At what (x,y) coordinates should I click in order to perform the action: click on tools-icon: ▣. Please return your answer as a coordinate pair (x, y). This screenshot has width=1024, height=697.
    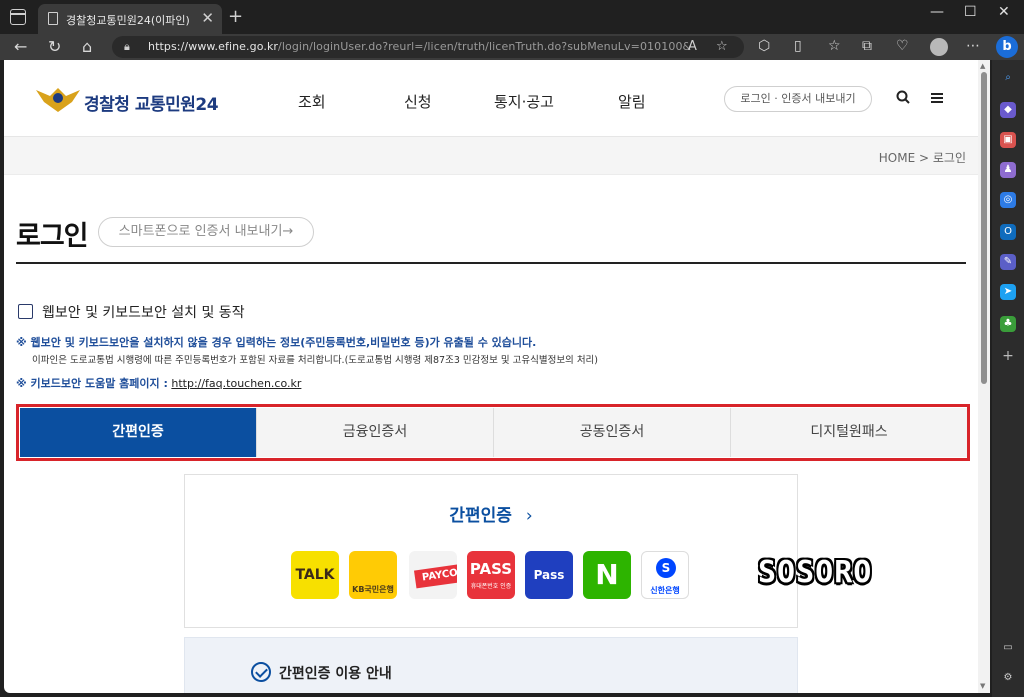
    Looking at the image, I should click on (1008, 140).